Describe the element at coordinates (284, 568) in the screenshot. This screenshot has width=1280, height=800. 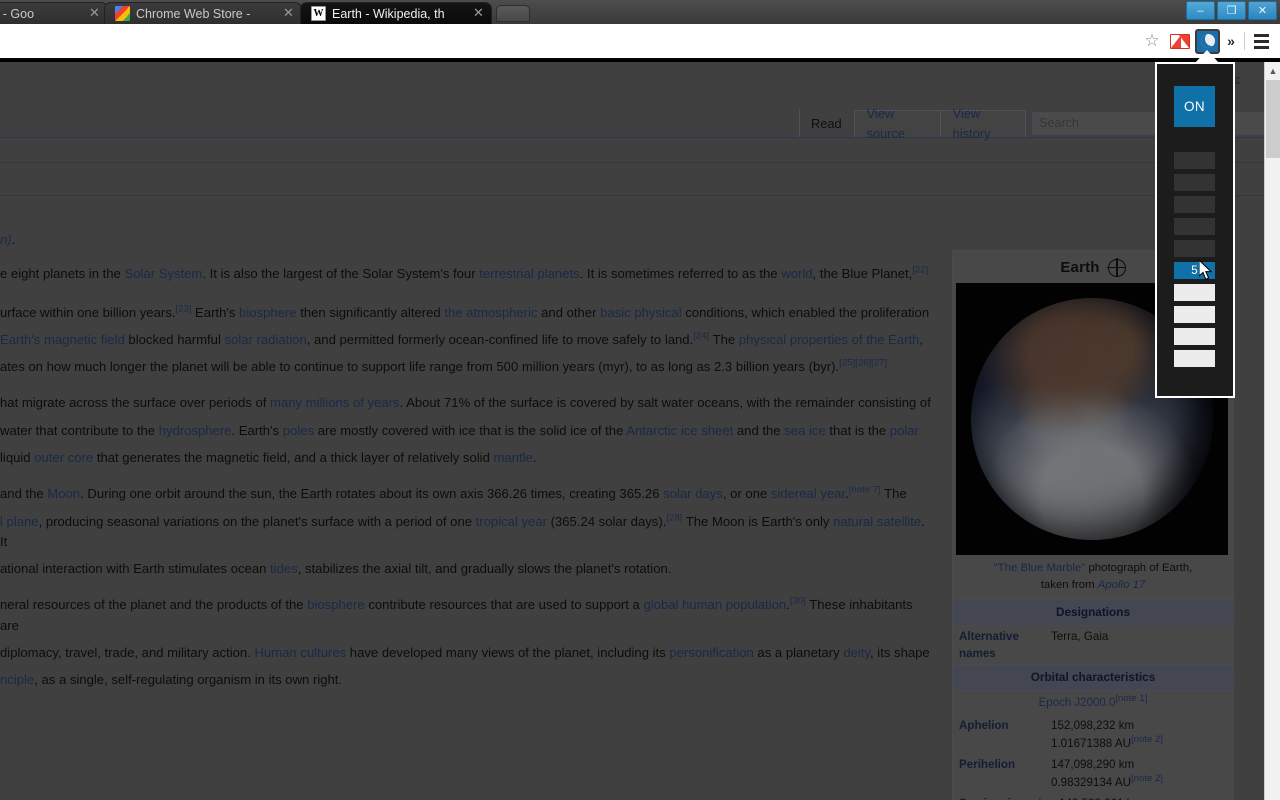
I see `article-link: tides` at that location.